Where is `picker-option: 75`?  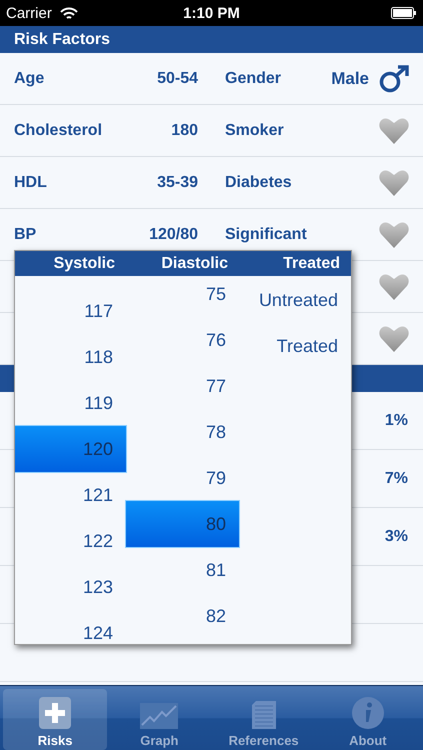
picker-option: 75 is located at coordinates (182, 296).